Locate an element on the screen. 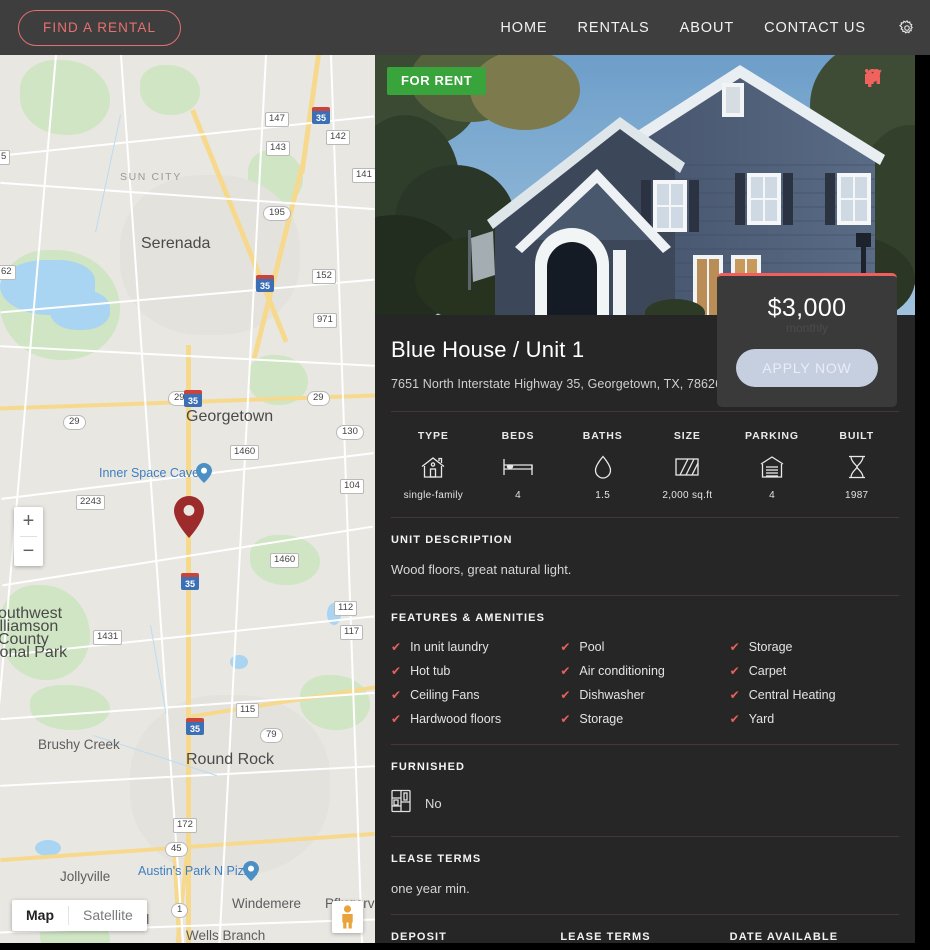  amenity-item: ✔ Pool is located at coordinates (644, 647).